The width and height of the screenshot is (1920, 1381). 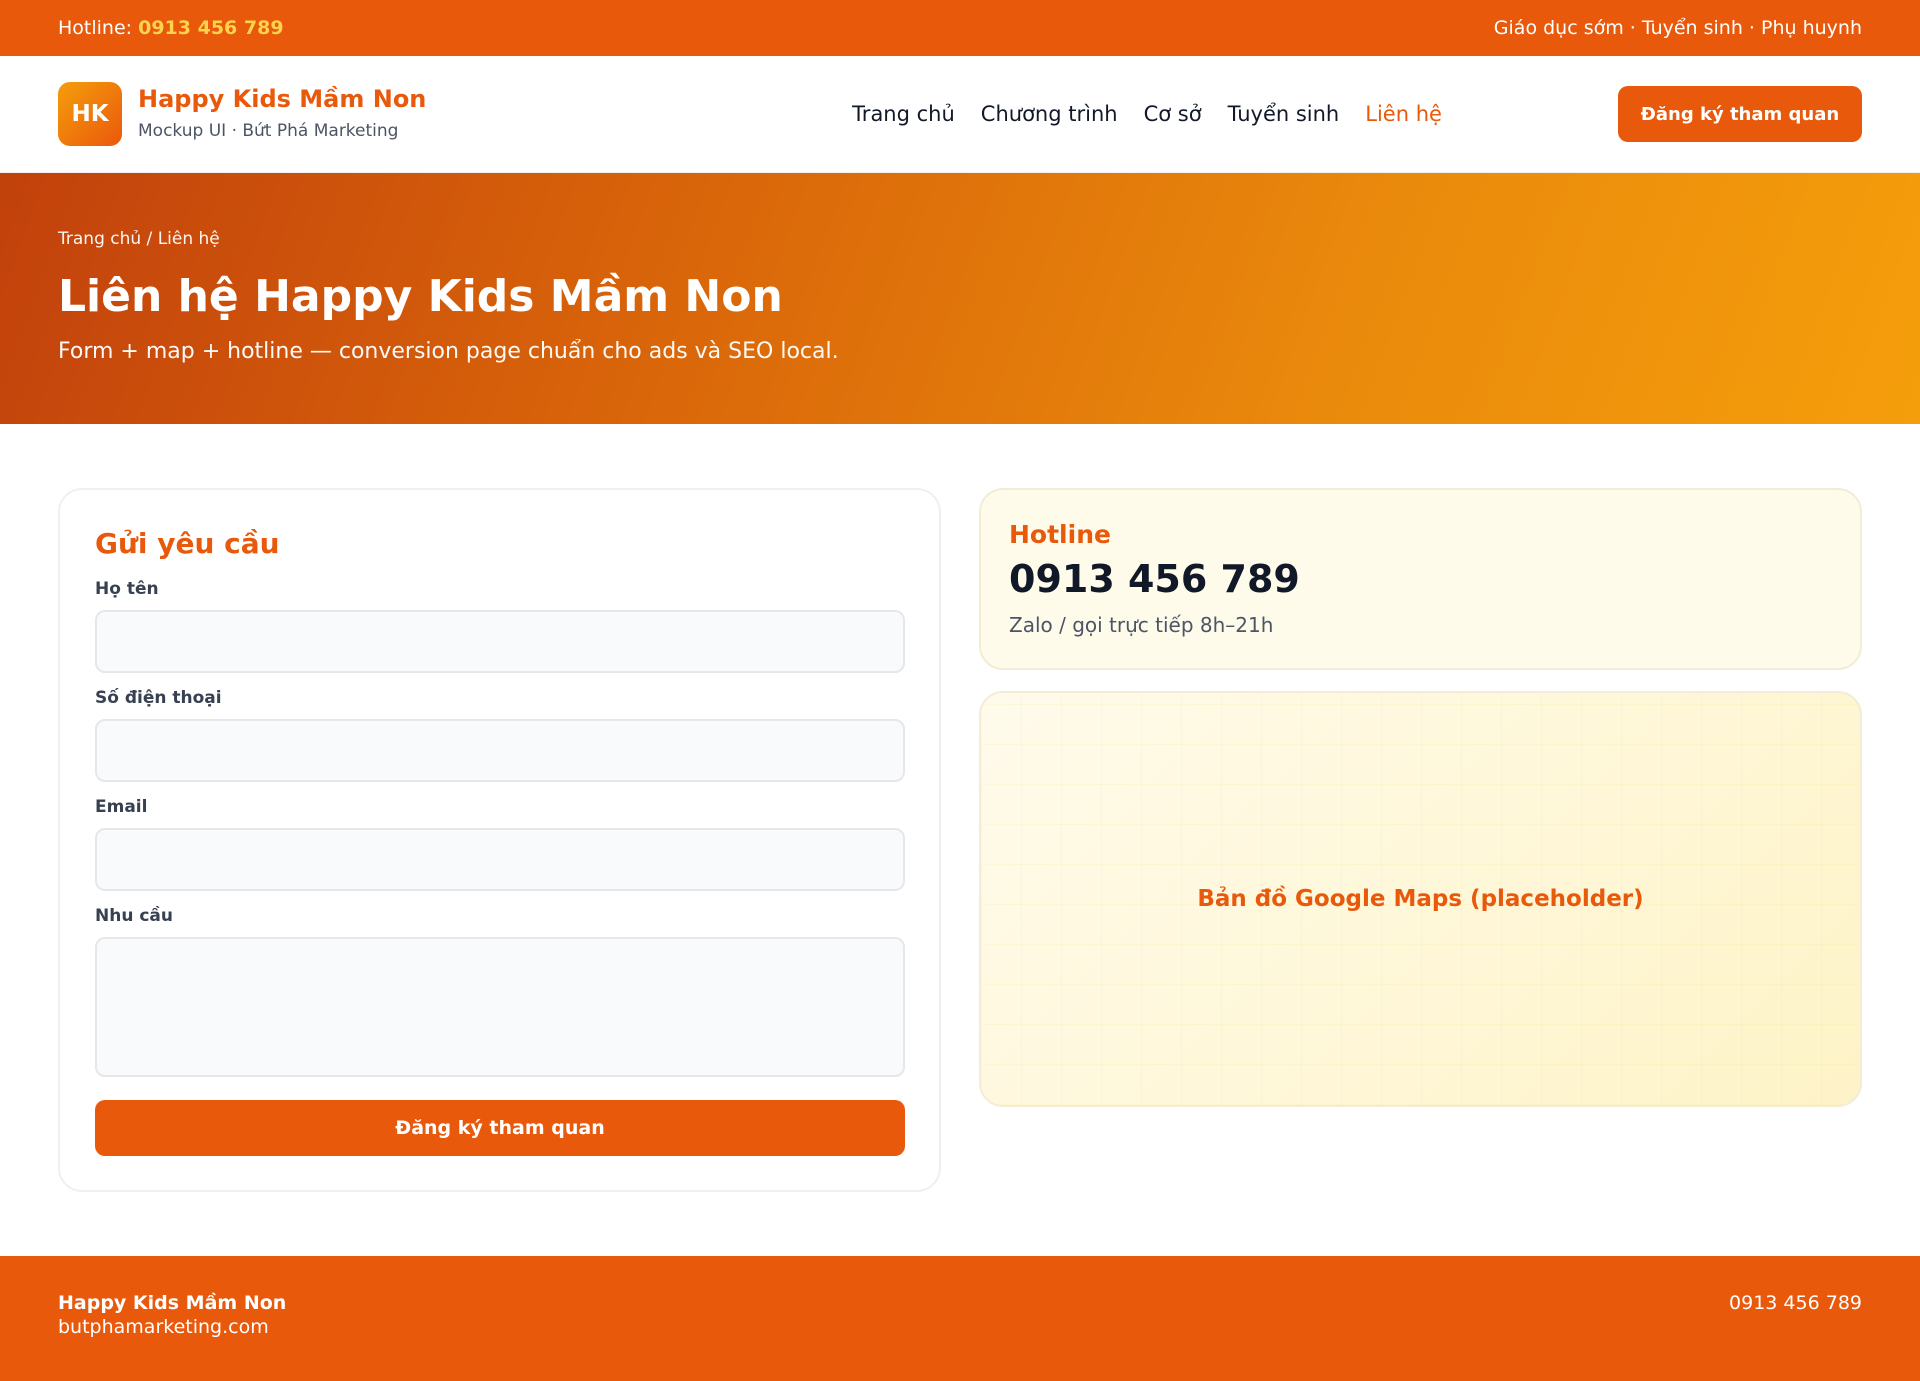 I want to click on brand-name: Happy Kids Mầm Non, so click(x=282, y=99).